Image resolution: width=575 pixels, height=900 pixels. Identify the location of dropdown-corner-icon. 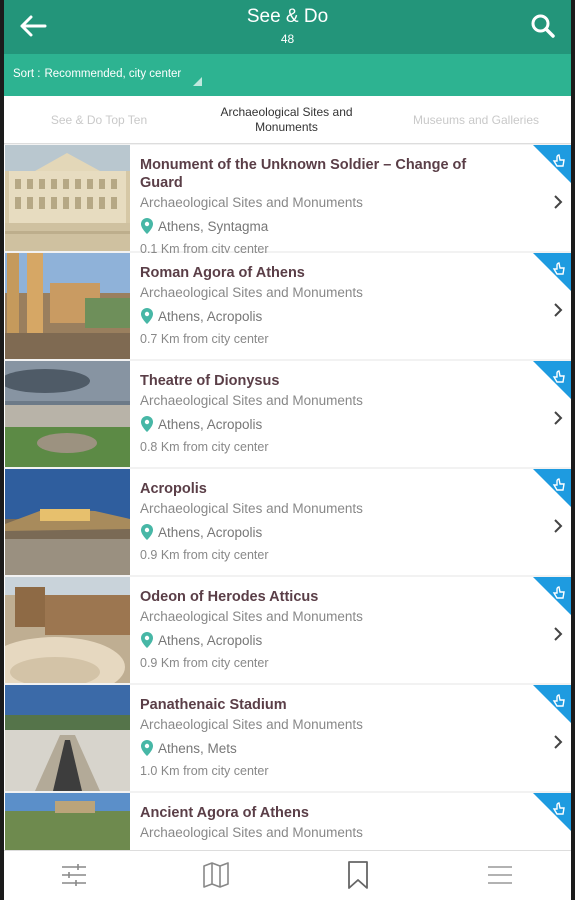
(197, 81).